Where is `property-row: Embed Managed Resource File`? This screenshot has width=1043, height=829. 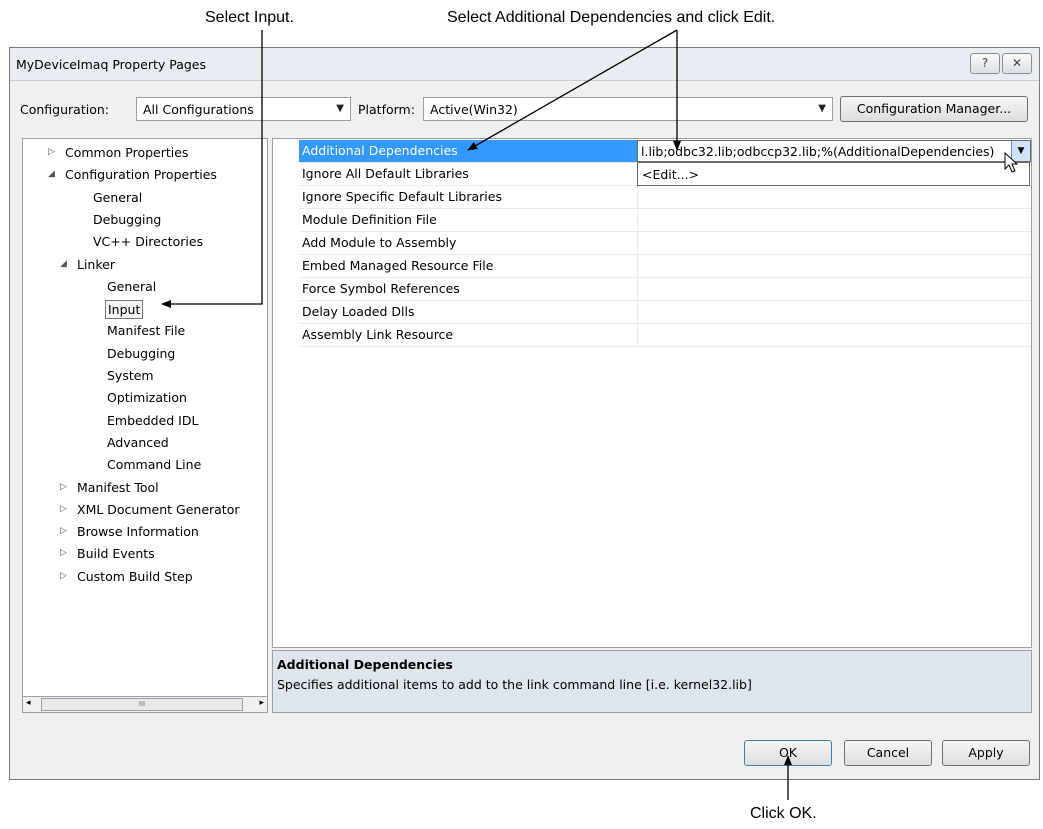 property-row: Embed Managed Resource File is located at coordinates (665, 266).